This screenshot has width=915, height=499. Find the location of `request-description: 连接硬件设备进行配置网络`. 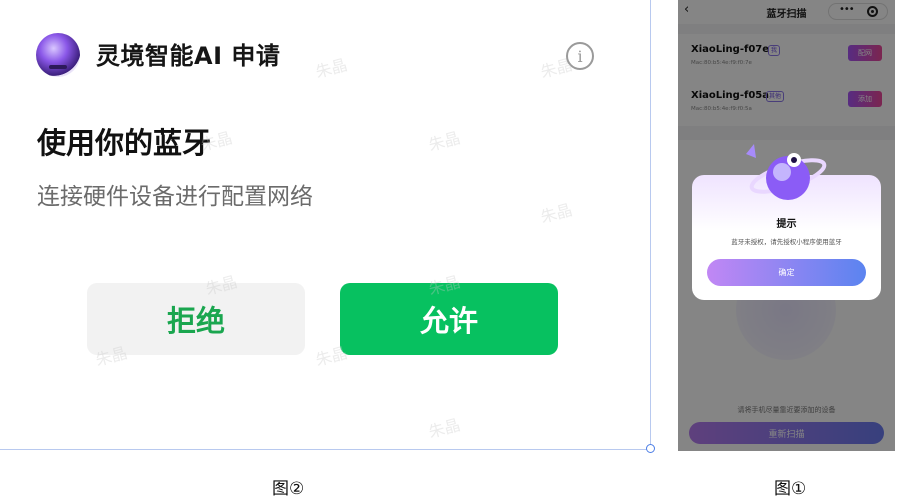

request-description: 连接硬件设备进行配置网络 is located at coordinates (175, 197).